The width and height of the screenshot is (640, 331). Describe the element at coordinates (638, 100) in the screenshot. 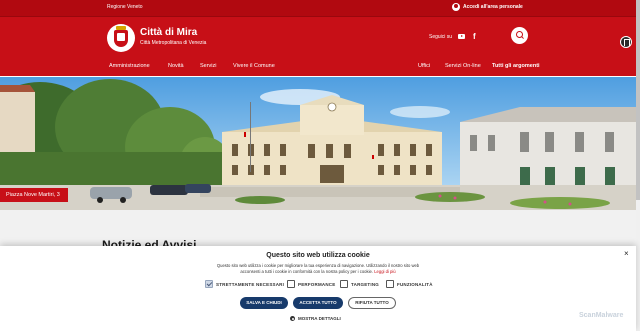

I see `scrollbar-thumb` at that location.